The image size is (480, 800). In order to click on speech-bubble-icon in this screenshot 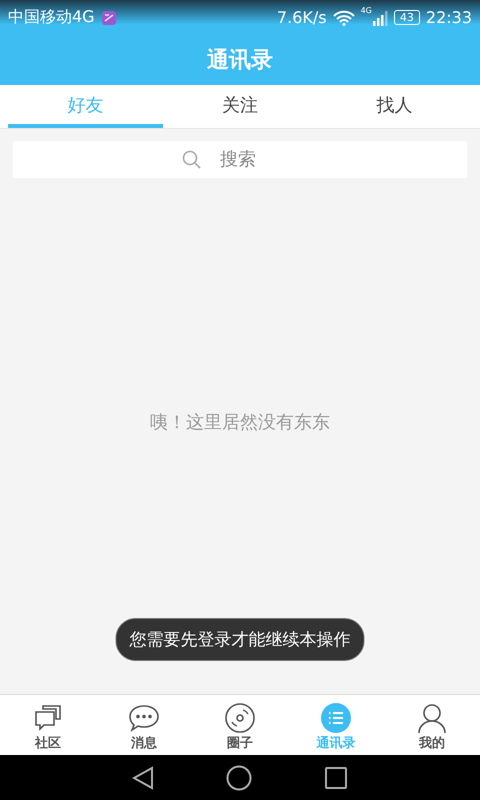, I will do `click(144, 718)`.